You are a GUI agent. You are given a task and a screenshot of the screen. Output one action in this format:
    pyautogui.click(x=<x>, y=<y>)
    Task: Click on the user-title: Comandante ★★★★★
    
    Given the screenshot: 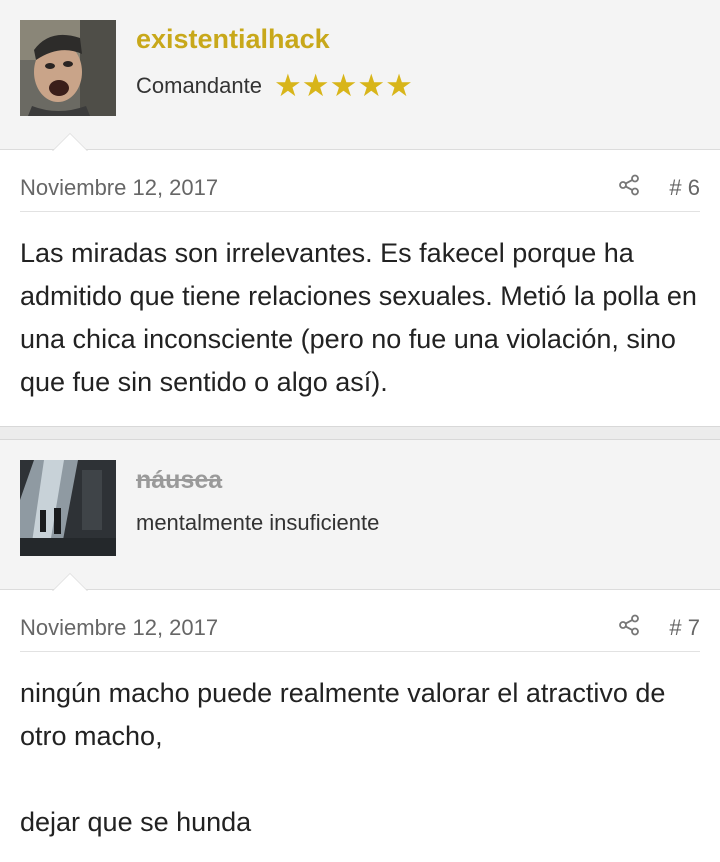 What is the action you would take?
    pyautogui.click(x=274, y=85)
    